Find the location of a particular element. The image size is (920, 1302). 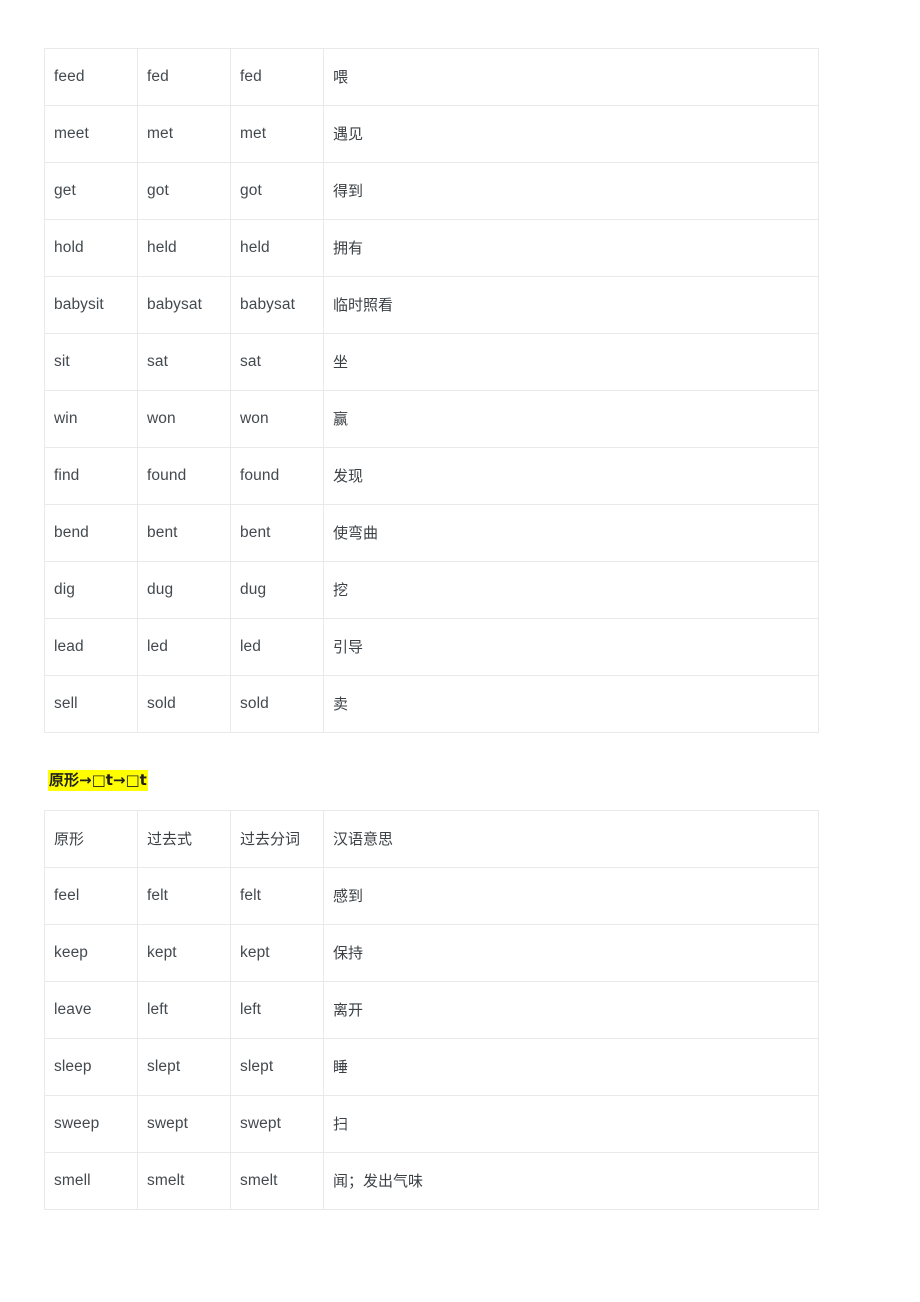

cell-past: dug is located at coordinates (184, 590).